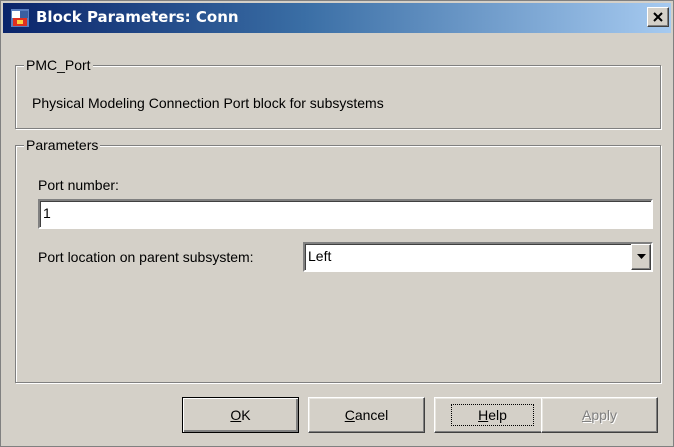  Describe the element at coordinates (58, 65) in the screenshot. I see `block-info-group-title: PMC_Port` at that location.